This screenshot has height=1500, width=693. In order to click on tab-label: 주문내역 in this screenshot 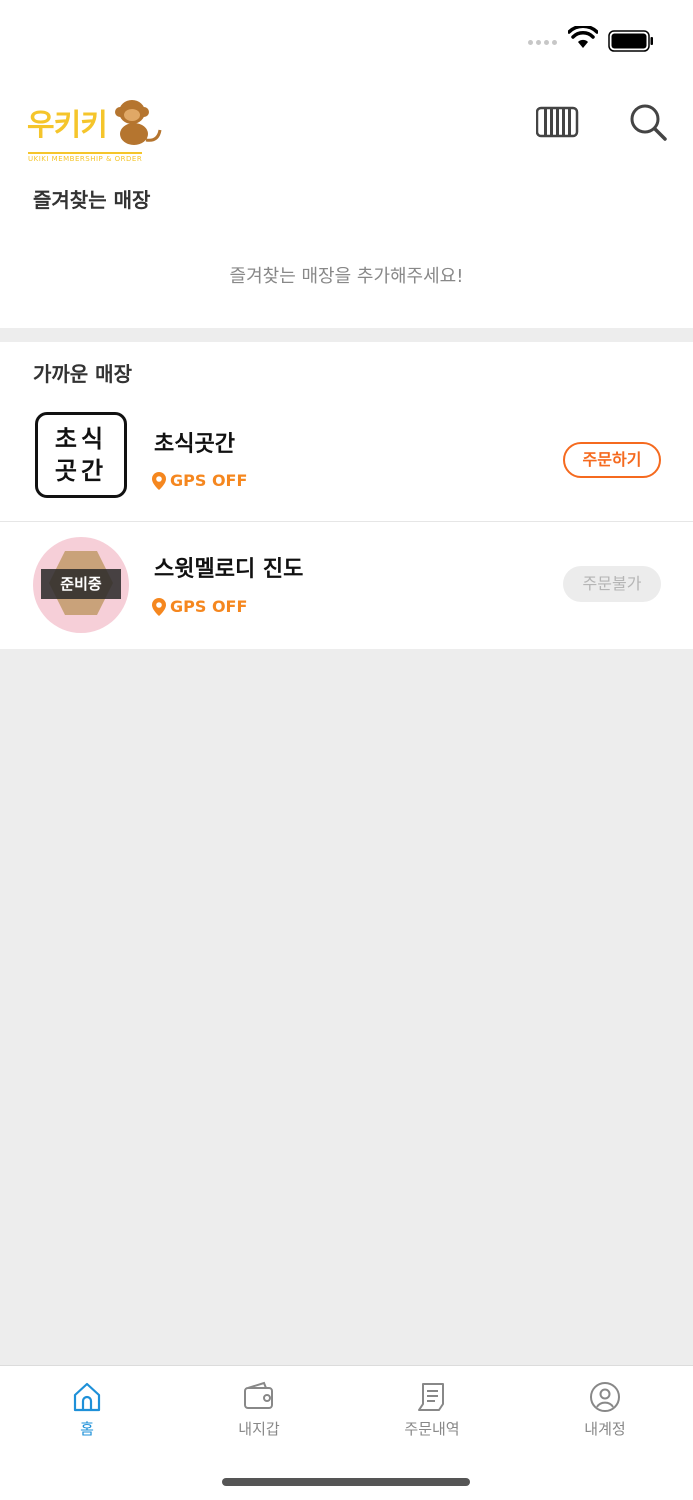, I will do `click(432, 1429)`.